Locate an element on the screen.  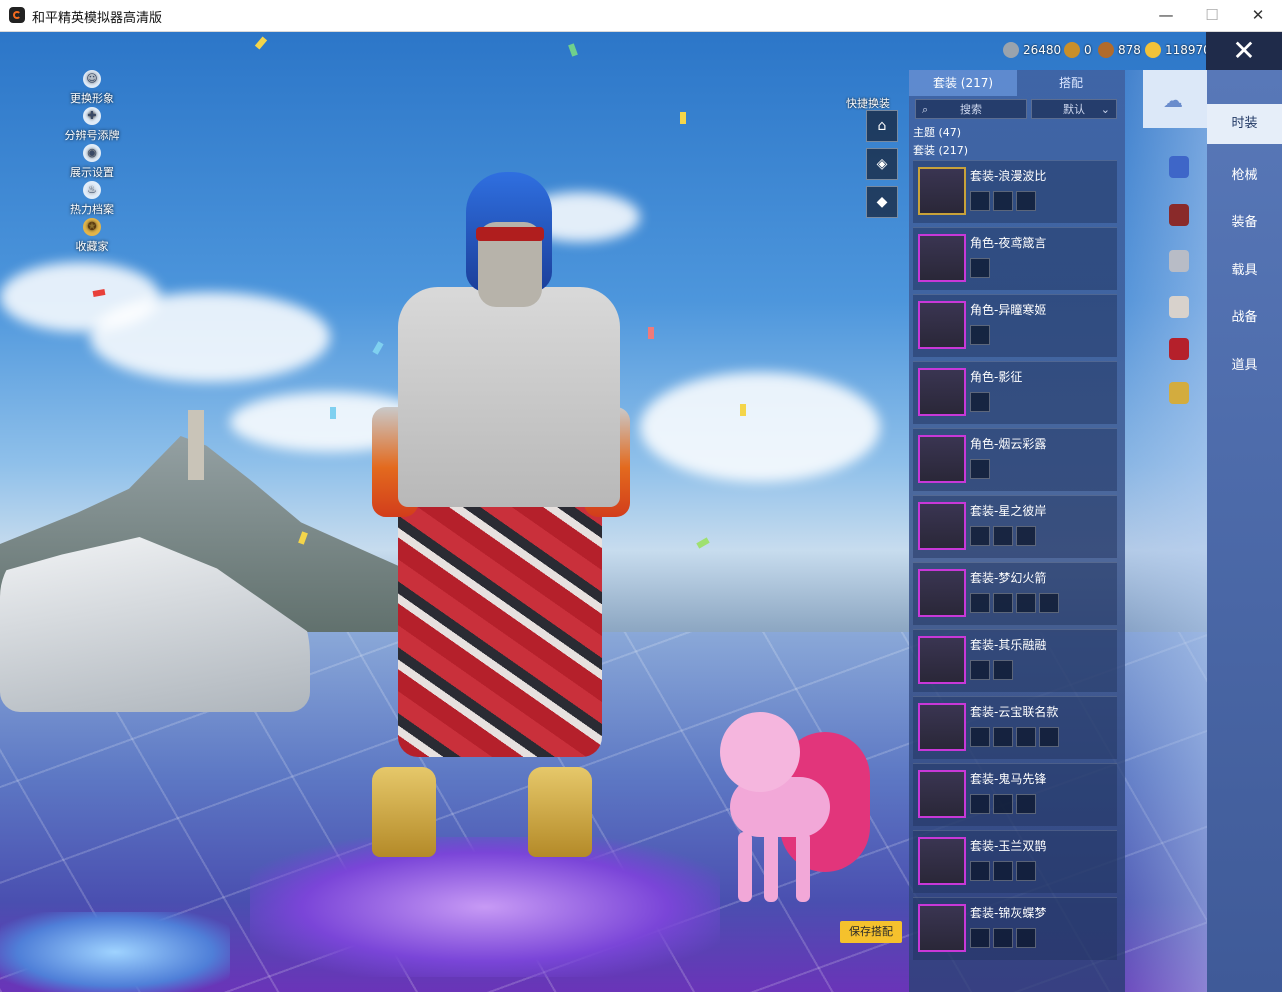
nav-items: 道具 is located at coordinates (1244, 366).